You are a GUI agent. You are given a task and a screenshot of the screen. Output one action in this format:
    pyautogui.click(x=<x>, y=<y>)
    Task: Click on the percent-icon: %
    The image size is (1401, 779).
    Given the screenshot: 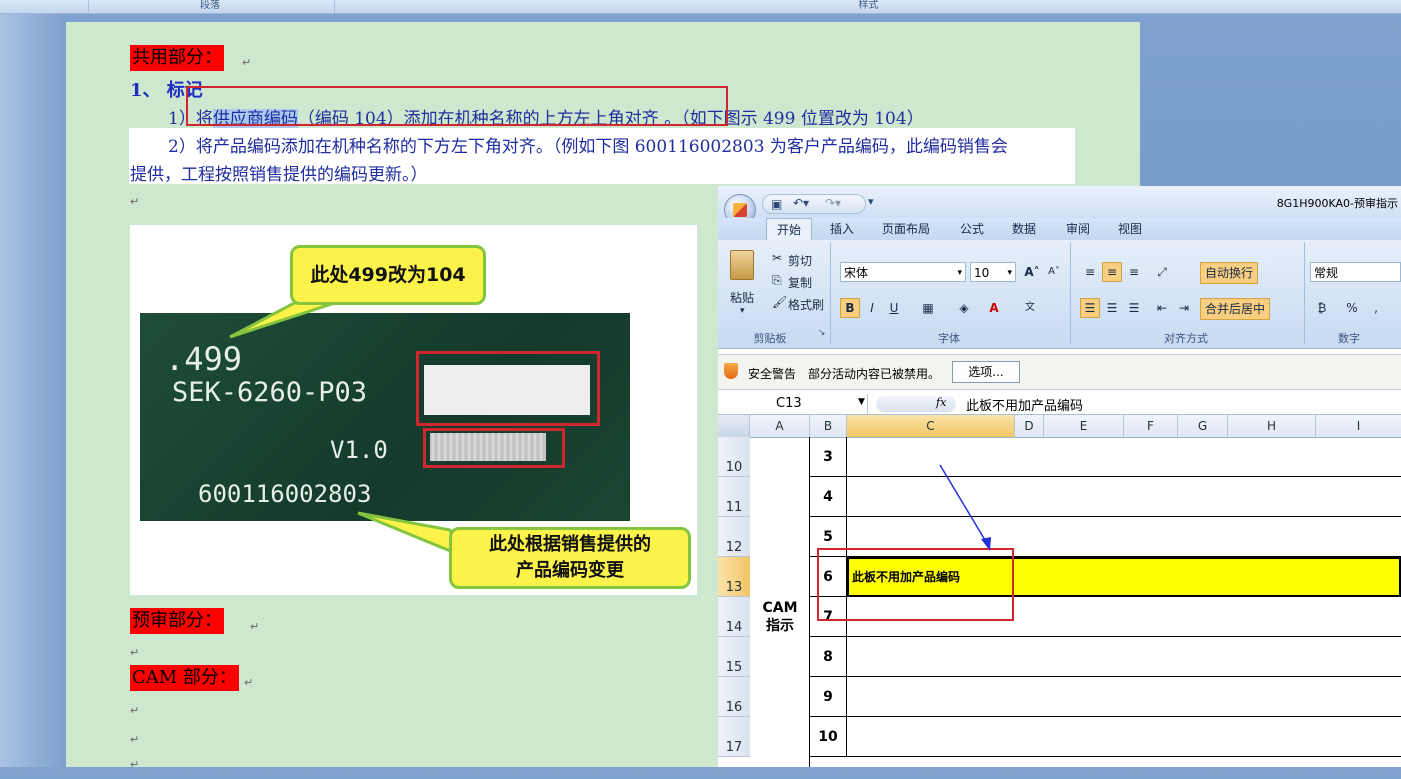 What is the action you would take?
    pyautogui.click(x=1352, y=308)
    